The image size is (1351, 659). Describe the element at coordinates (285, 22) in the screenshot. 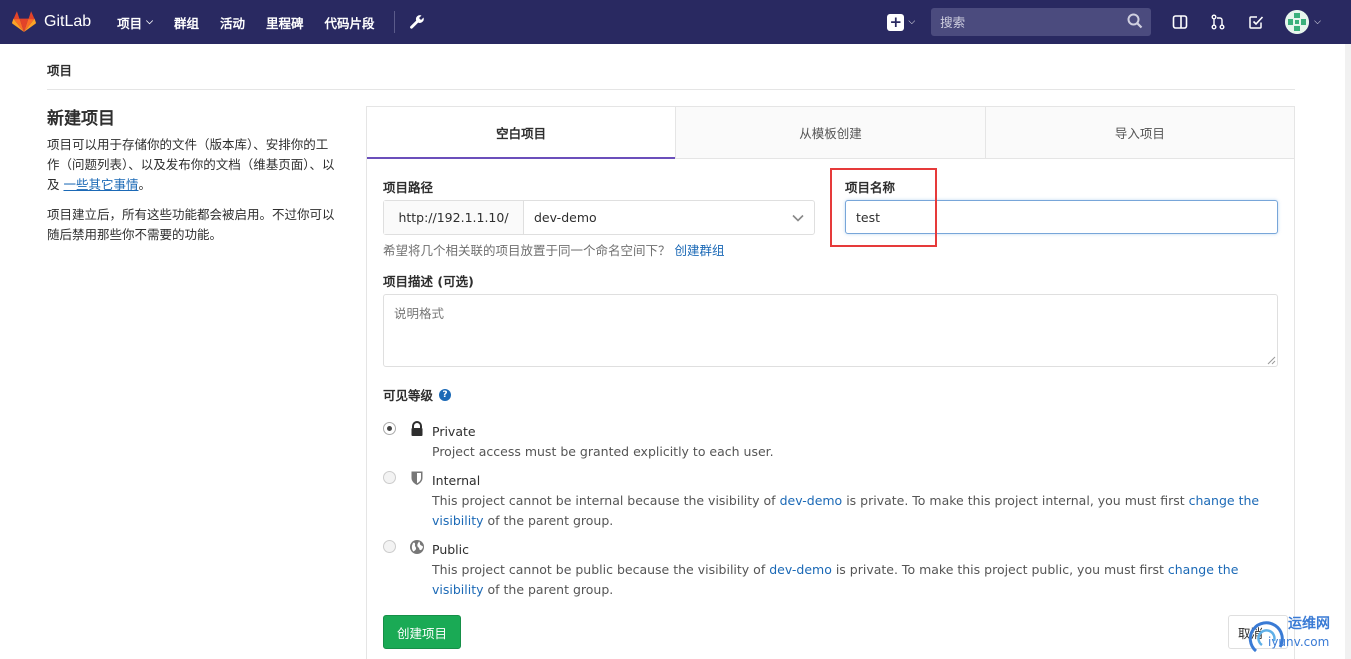

I see `nav-milestones: 里程碑` at that location.